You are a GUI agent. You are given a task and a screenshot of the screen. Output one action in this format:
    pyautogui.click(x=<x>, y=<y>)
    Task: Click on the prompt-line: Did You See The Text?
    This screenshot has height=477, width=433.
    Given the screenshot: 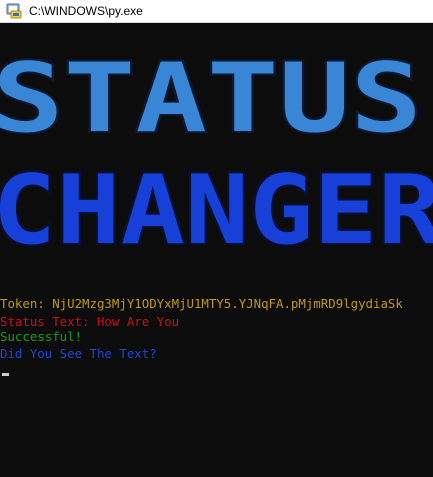 What is the action you would take?
    pyautogui.click(x=78, y=353)
    